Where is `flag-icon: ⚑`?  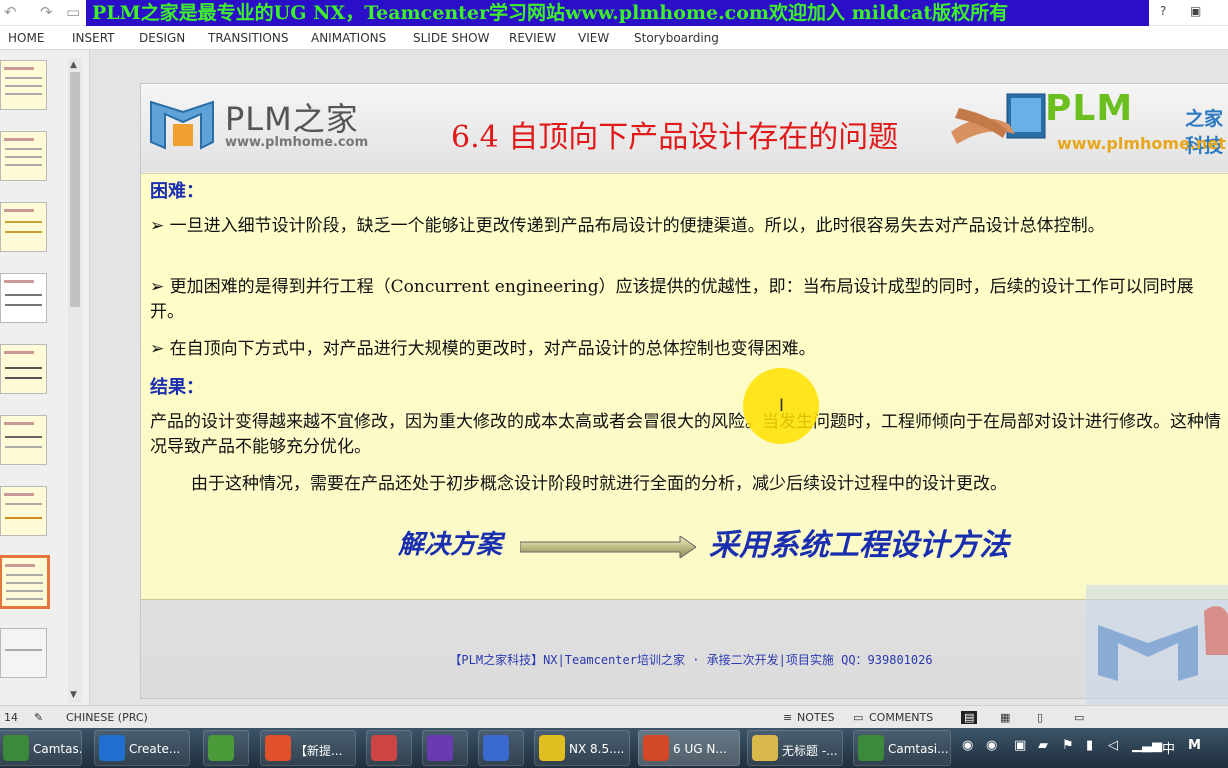
flag-icon: ⚑ is located at coordinates (1068, 745).